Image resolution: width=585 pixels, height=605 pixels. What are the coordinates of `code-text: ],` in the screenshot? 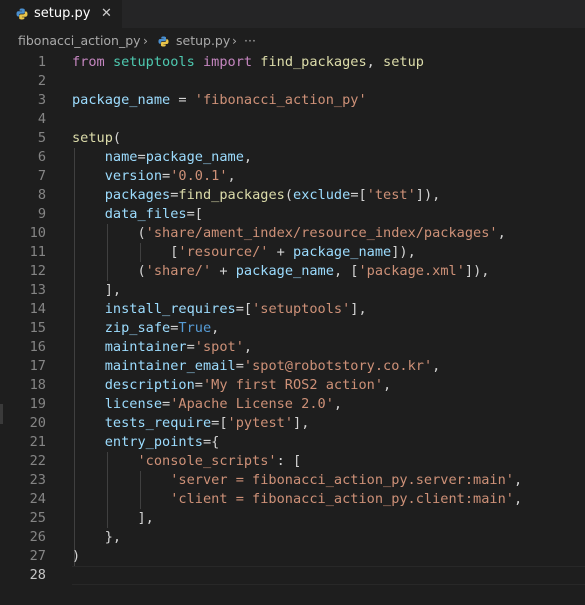 It's located at (96, 290).